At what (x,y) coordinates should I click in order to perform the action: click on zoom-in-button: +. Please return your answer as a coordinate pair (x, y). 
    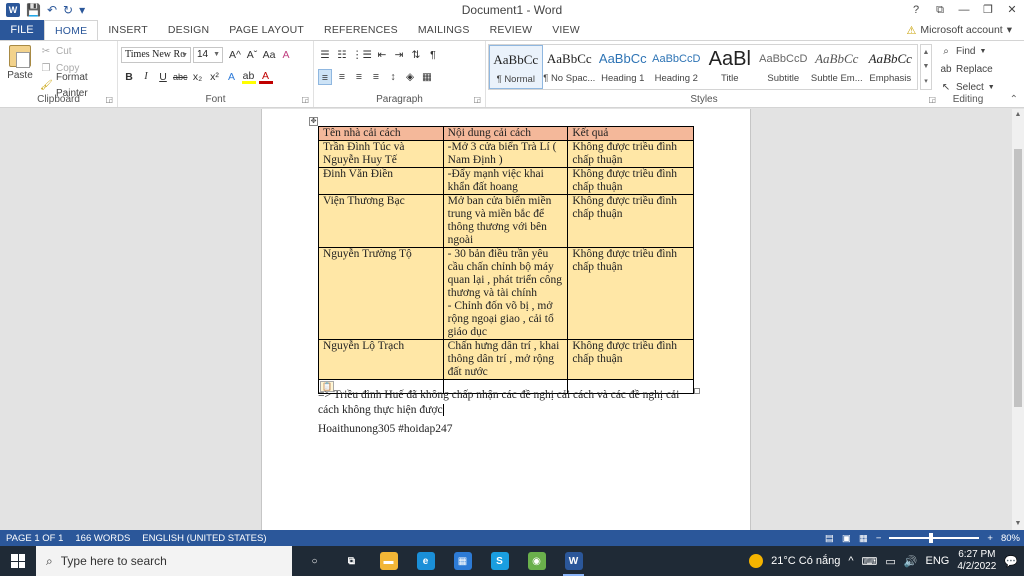
    Looking at the image, I should click on (990, 538).